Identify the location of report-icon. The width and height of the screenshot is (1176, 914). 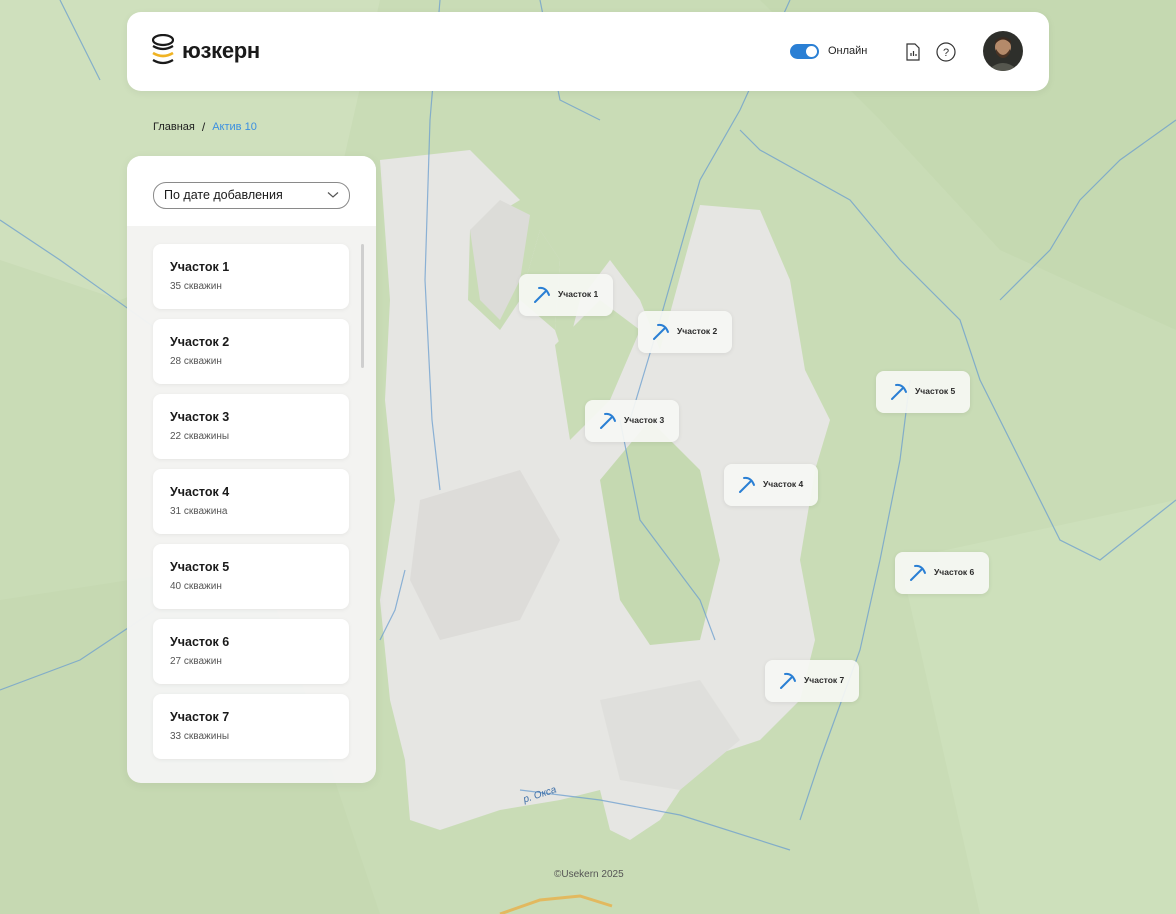
(913, 52).